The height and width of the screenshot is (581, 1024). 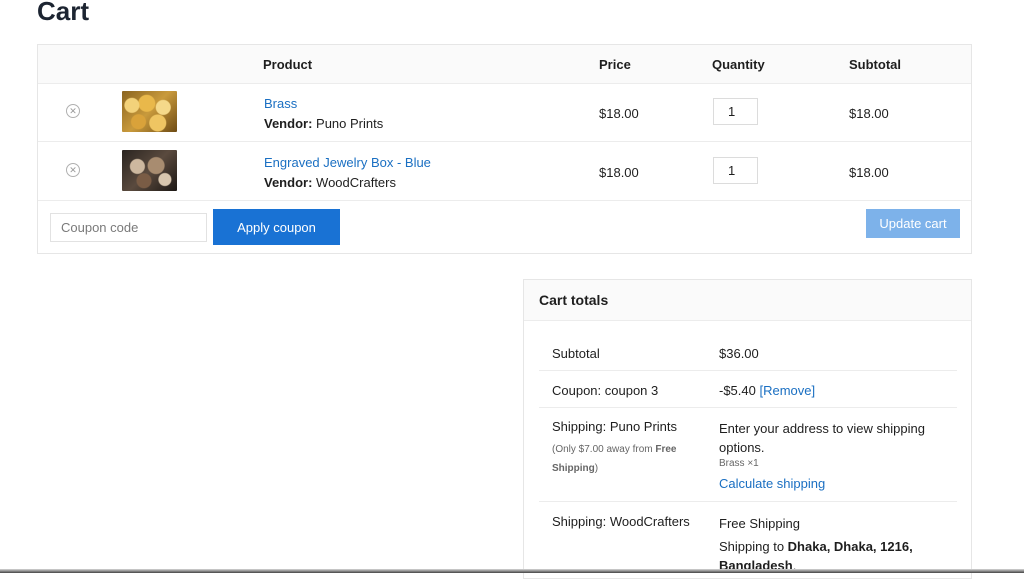 What do you see at coordinates (747, 300) in the screenshot?
I see `cart-totals-header: Cart totals` at bounding box center [747, 300].